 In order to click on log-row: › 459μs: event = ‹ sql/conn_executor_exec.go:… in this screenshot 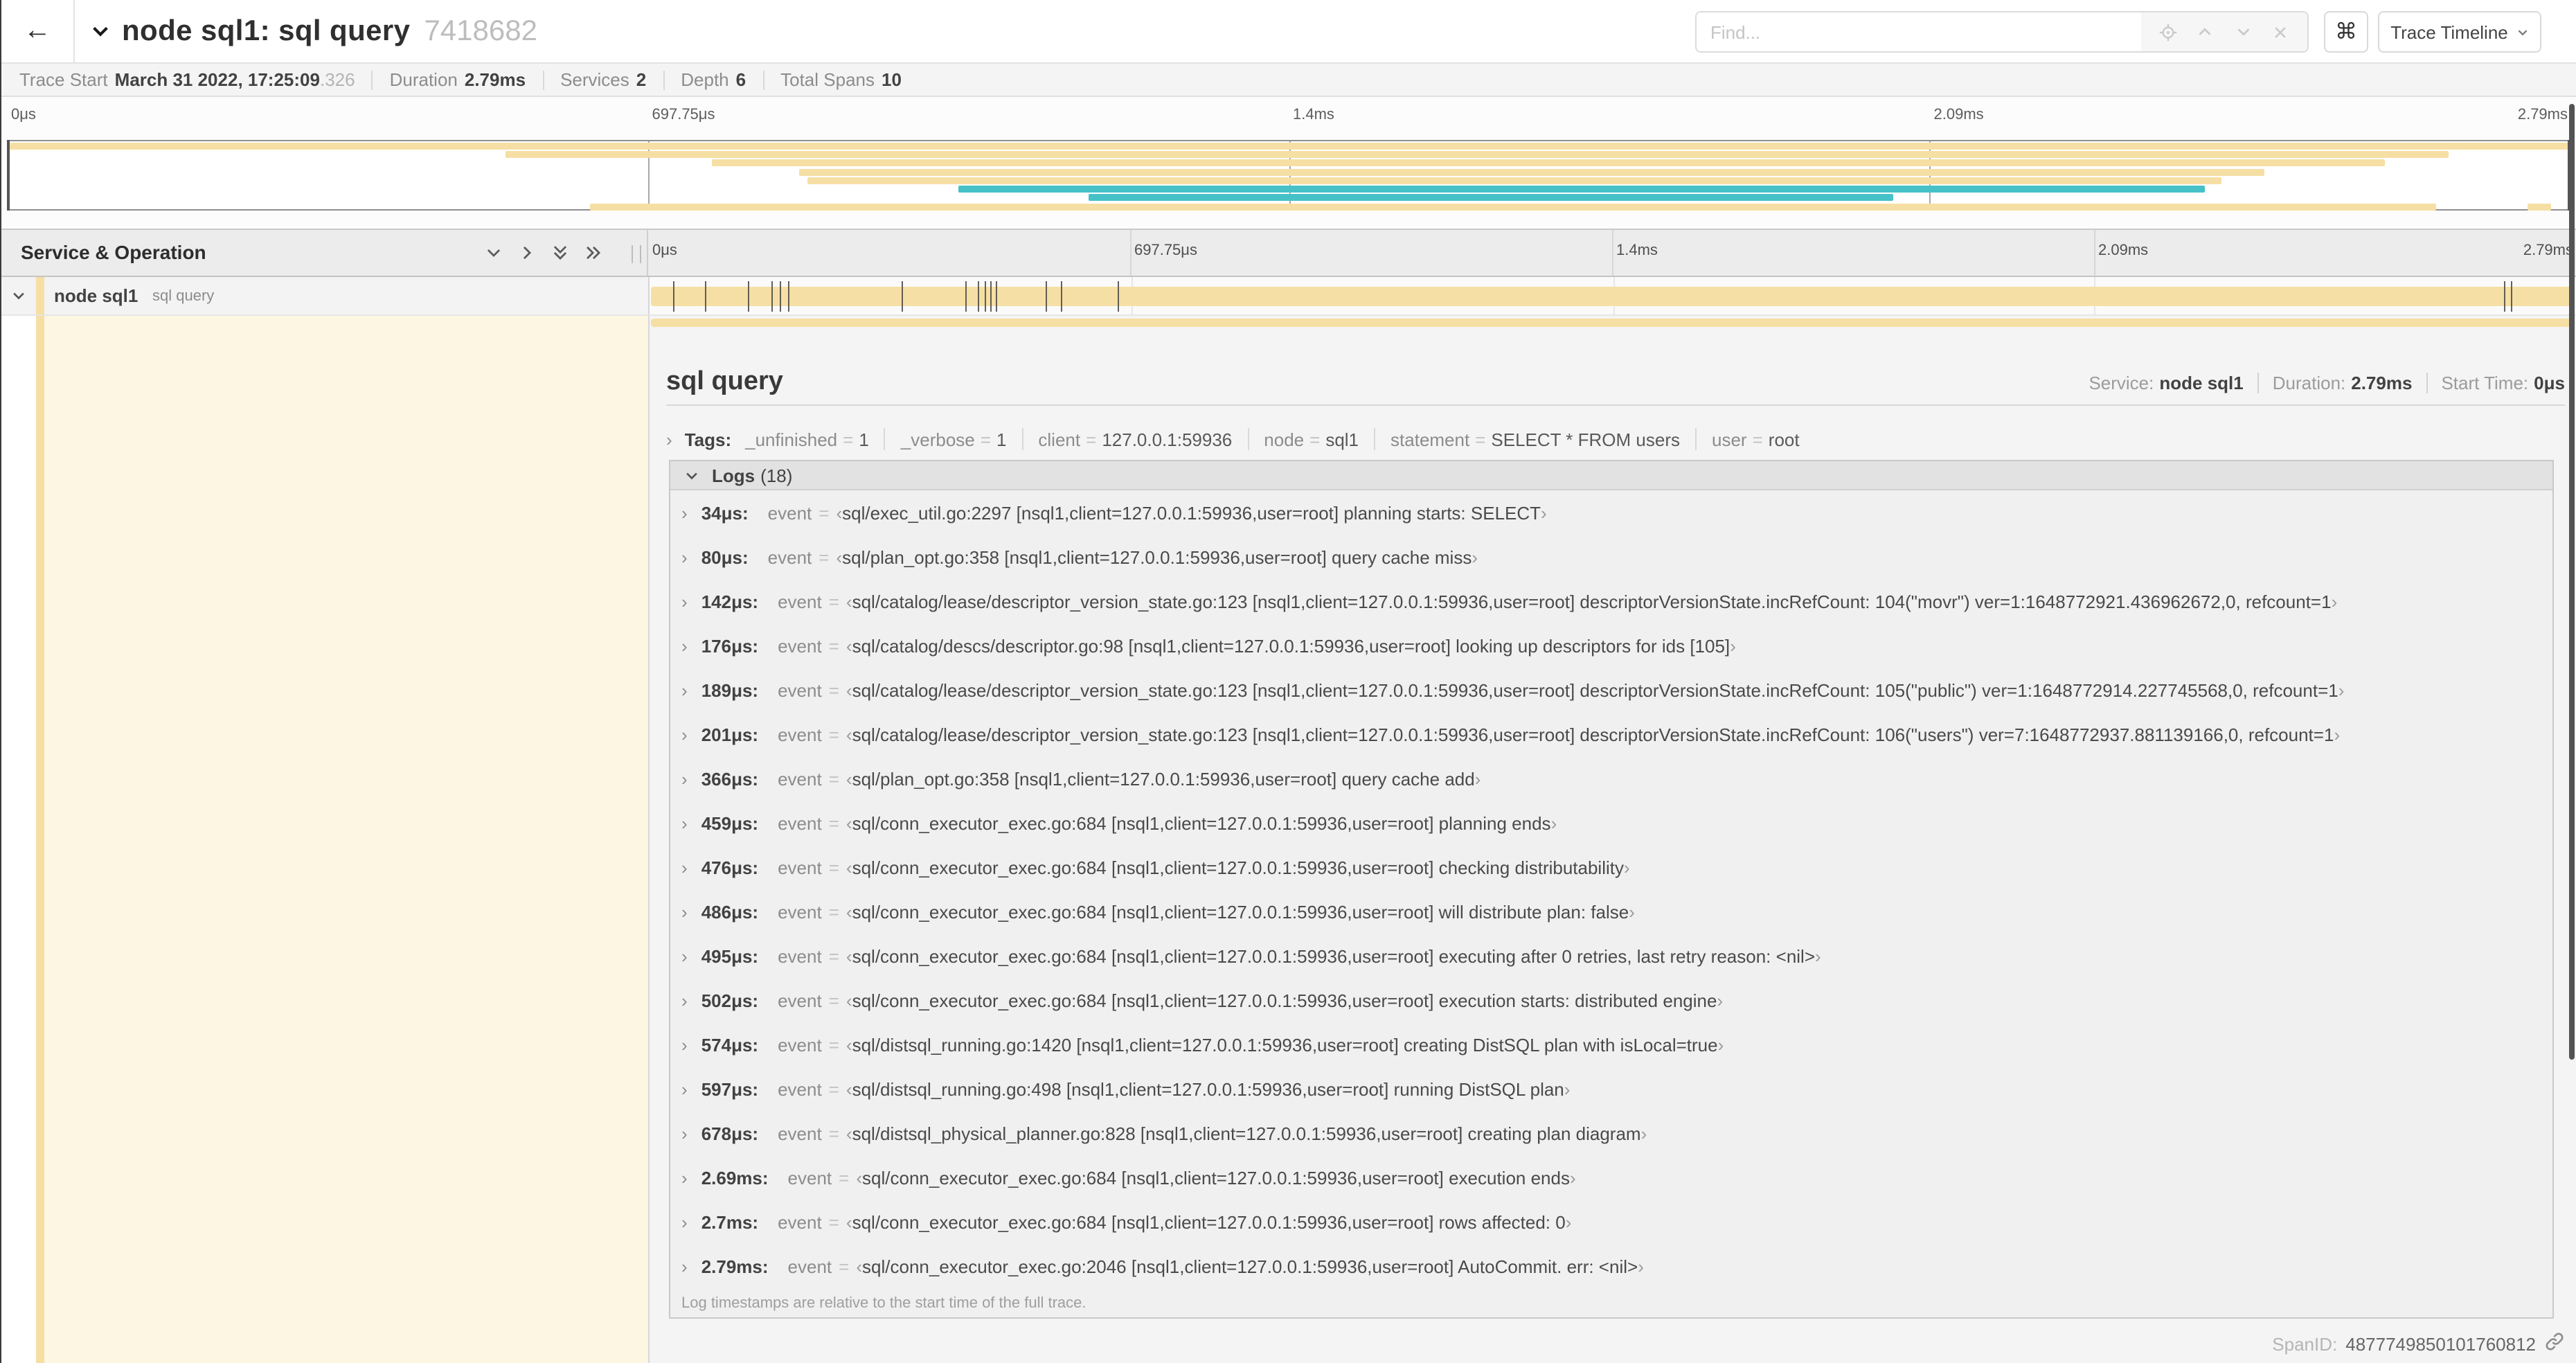, I will do `click(1611, 823)`.